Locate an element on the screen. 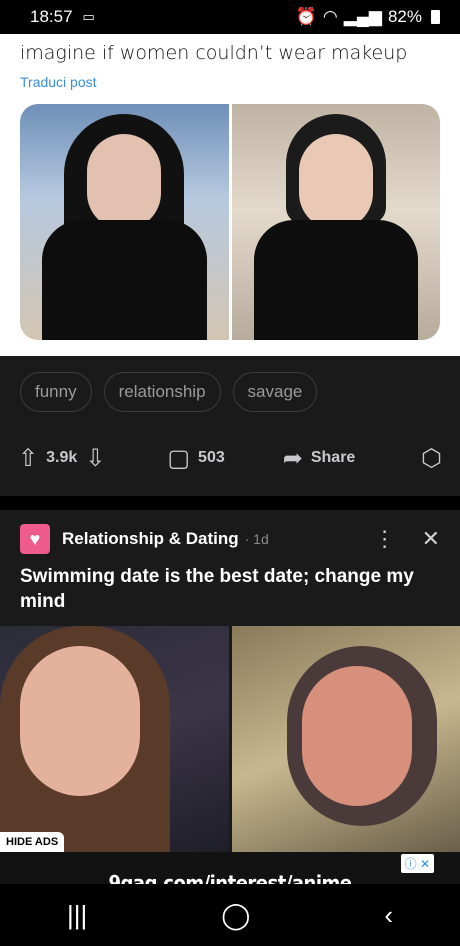 This screenshot has width=460, height=946. tag-savage: savage is located at coordinates (275, 392).